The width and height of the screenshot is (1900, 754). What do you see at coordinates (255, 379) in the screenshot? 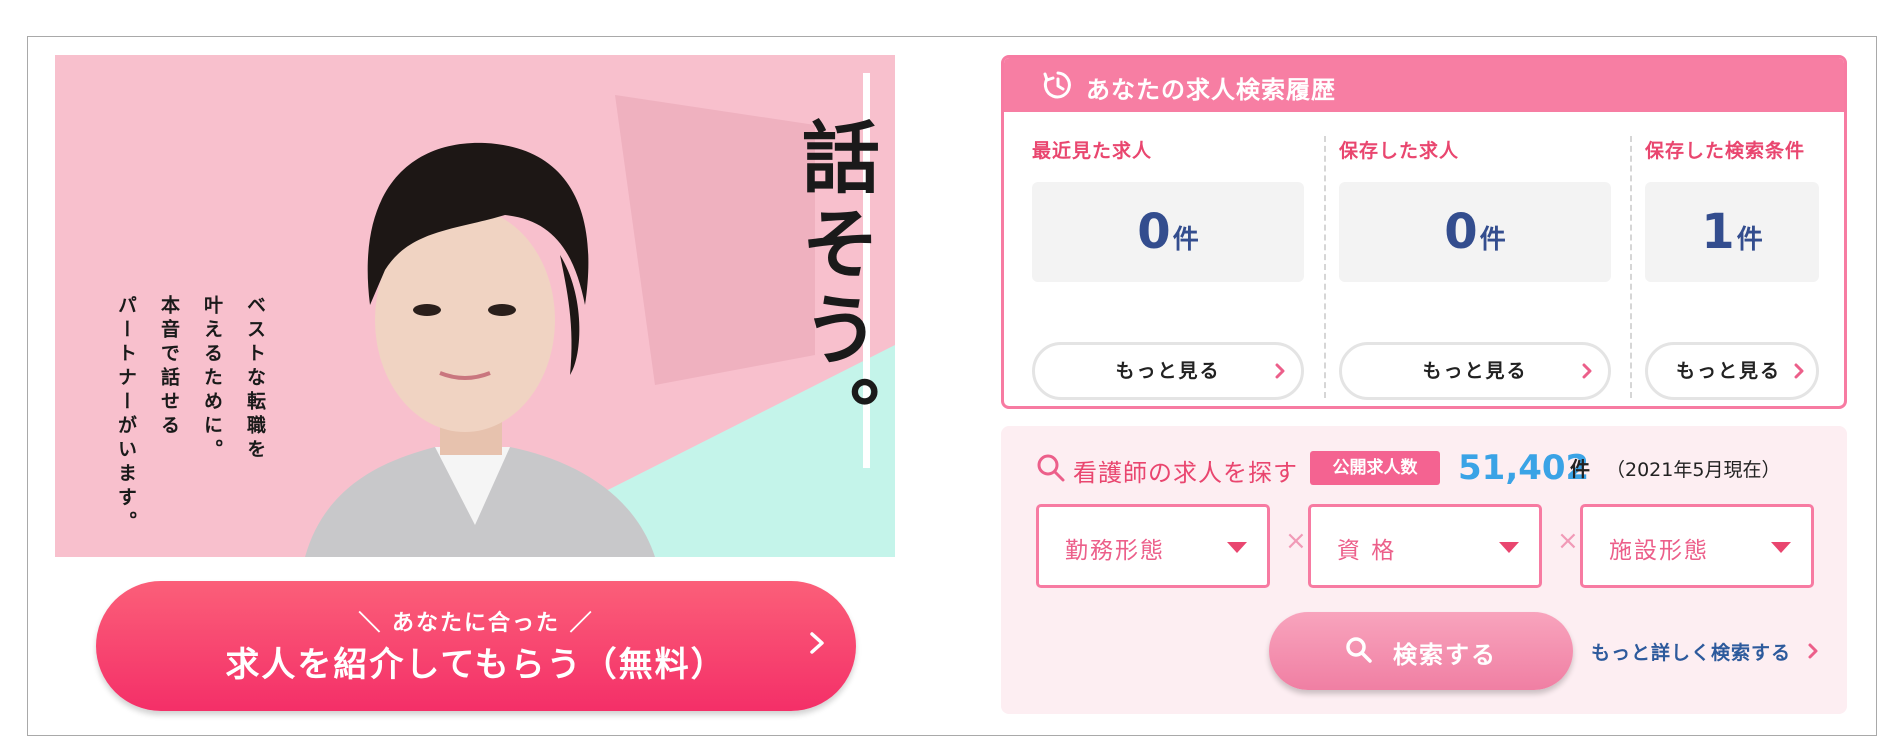
I see `hero-copy-line-1: ベストな転職を` at bounding box center [255, 379].